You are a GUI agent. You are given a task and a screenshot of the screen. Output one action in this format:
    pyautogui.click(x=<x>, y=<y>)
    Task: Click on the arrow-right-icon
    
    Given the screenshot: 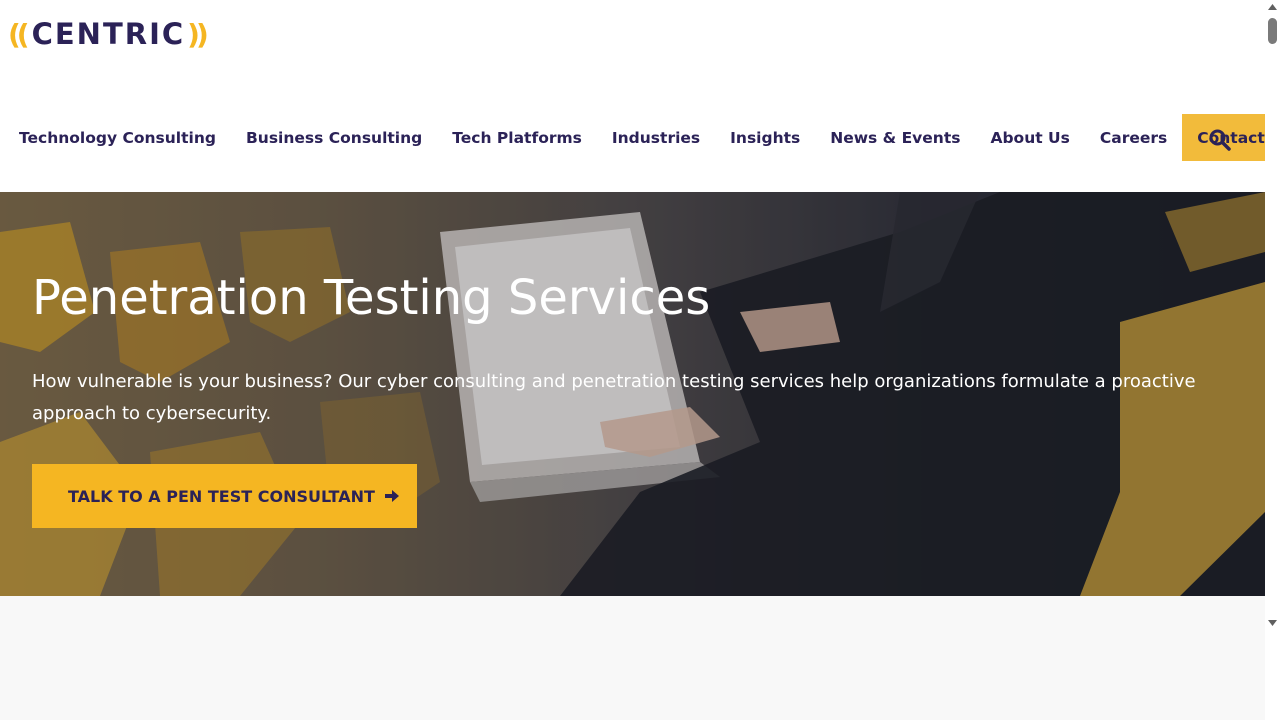 What is the action you would take?
    pyautogui.click(x=391, y=496)
    